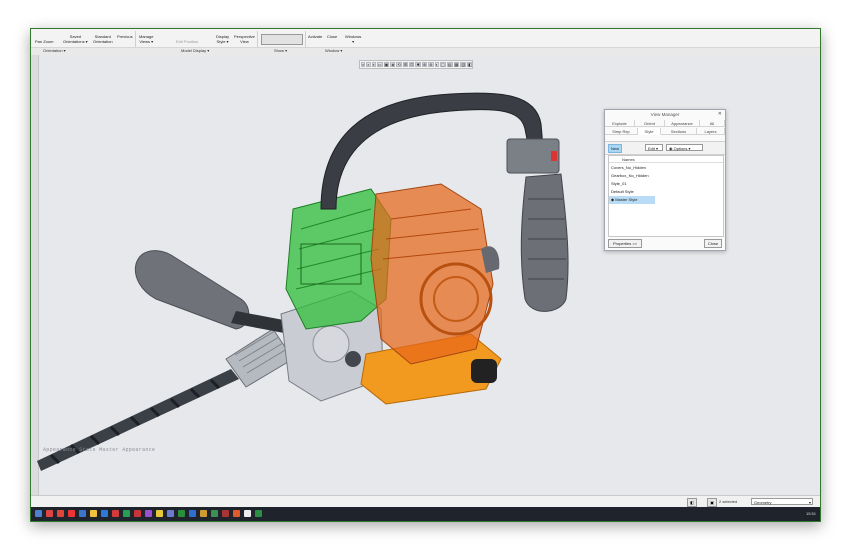  What do you see at coordinates (712, 123) in the screenshot?
I see `tab-all: All` at bounding box center [712, 123].